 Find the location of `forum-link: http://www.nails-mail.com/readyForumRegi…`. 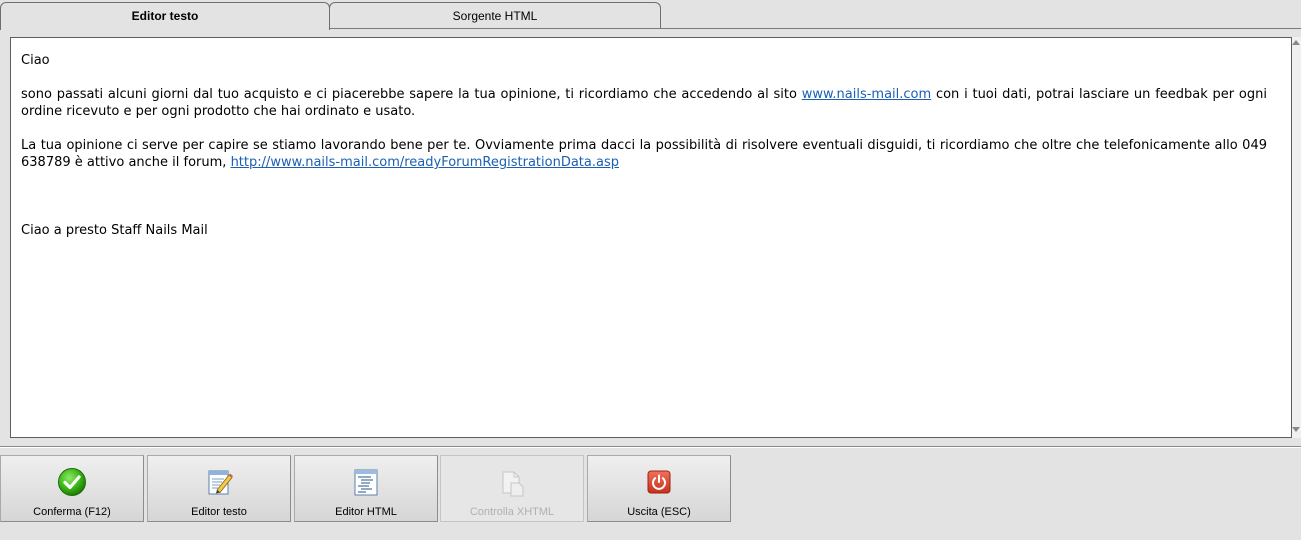

forum-link: http://www.nails-mail.com/readyForumRegi… is located at coordinates (425, 162).